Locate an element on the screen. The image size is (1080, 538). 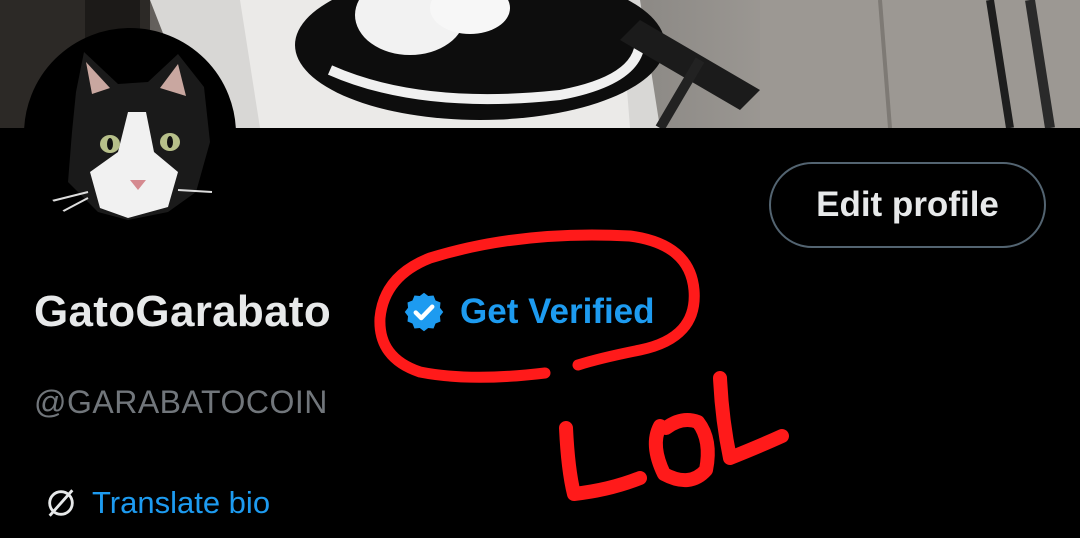
avatar is located at coordinates (130, 134).